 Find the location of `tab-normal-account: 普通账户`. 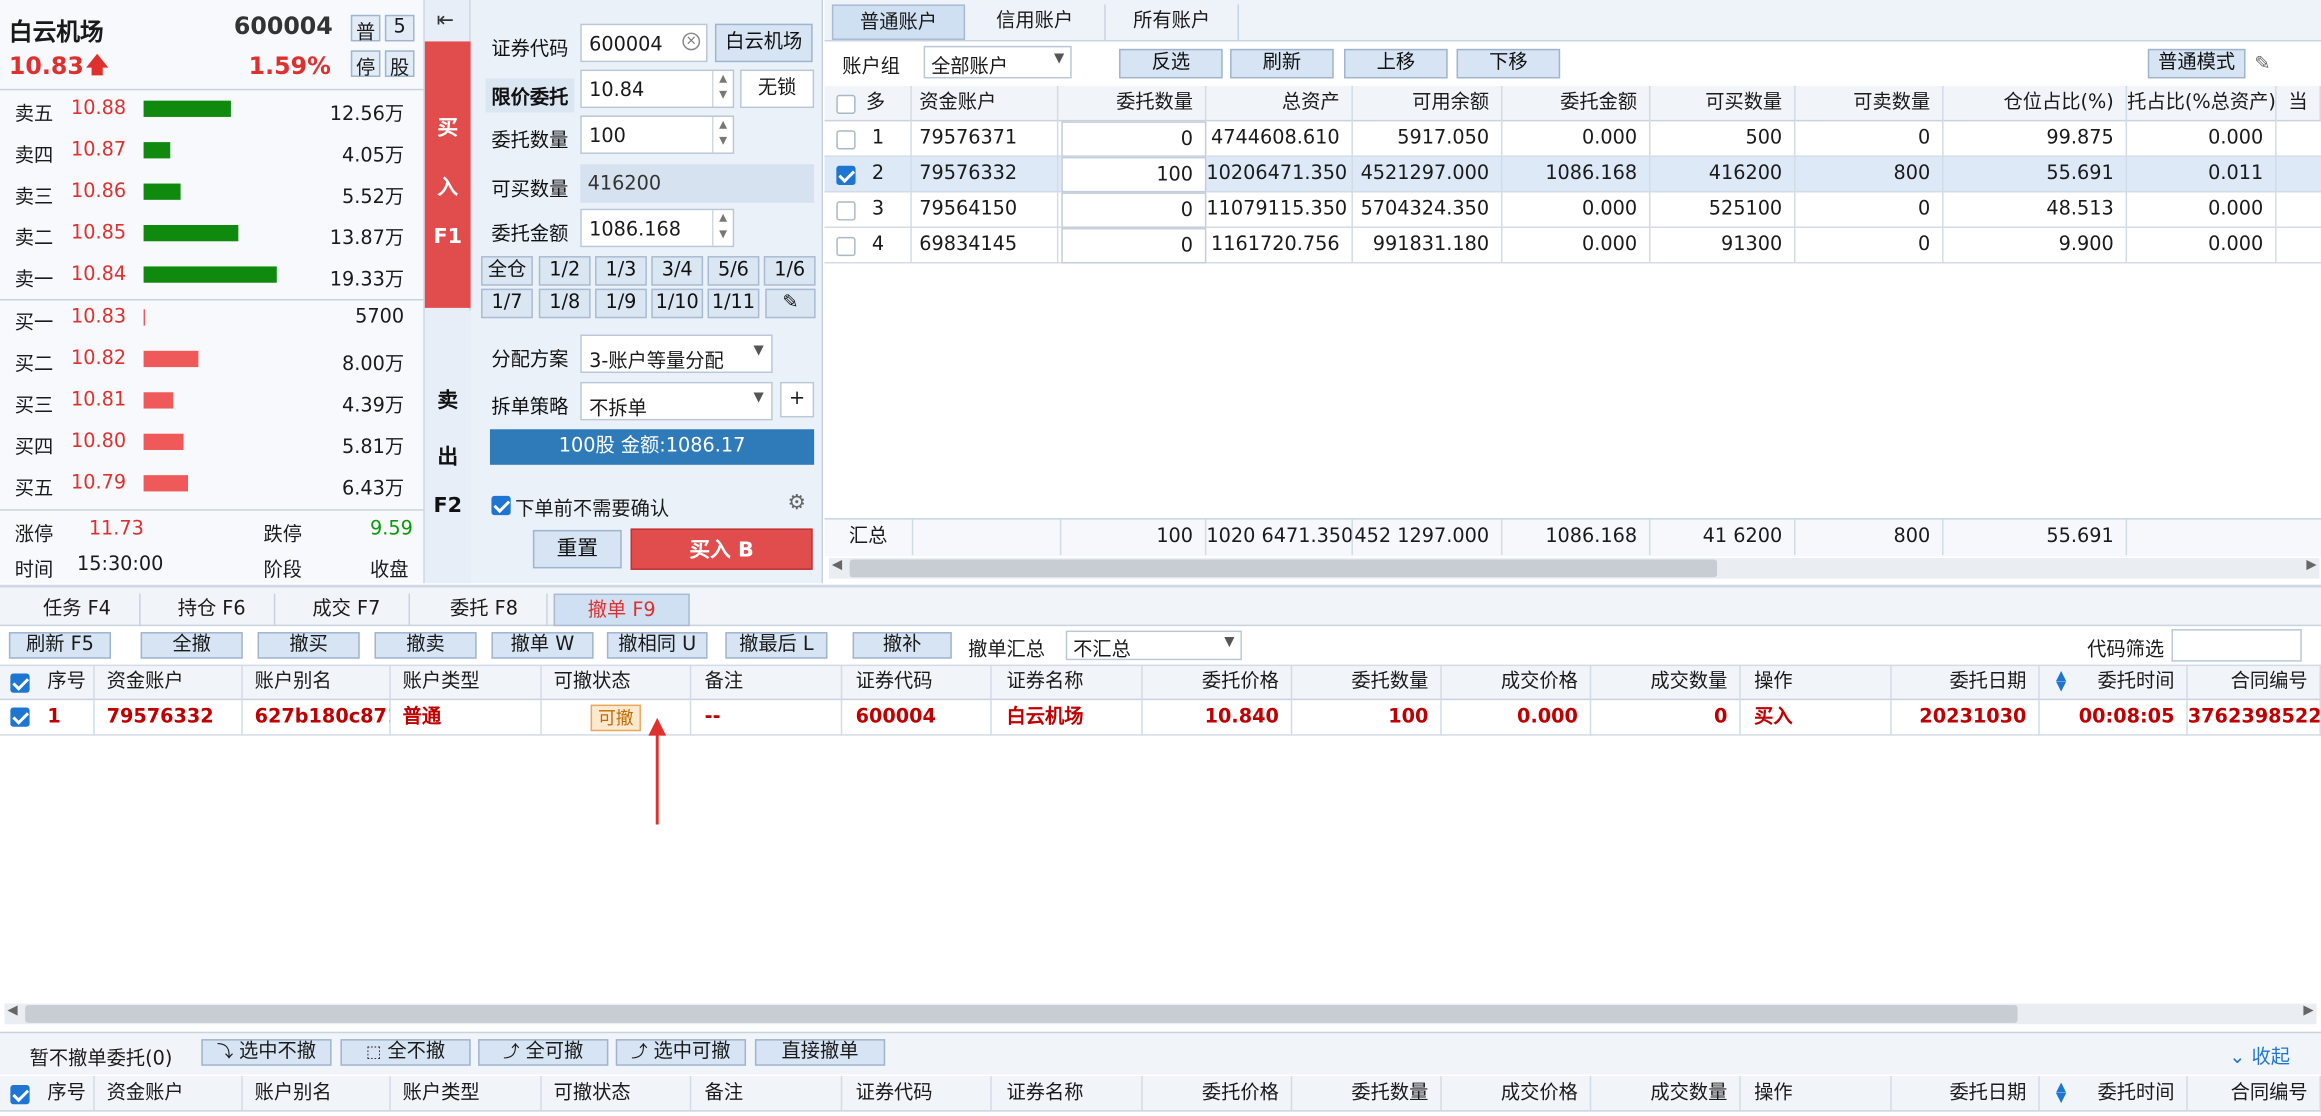

tab-normal-account: 普通账户 is located at coordinates (898, 22).